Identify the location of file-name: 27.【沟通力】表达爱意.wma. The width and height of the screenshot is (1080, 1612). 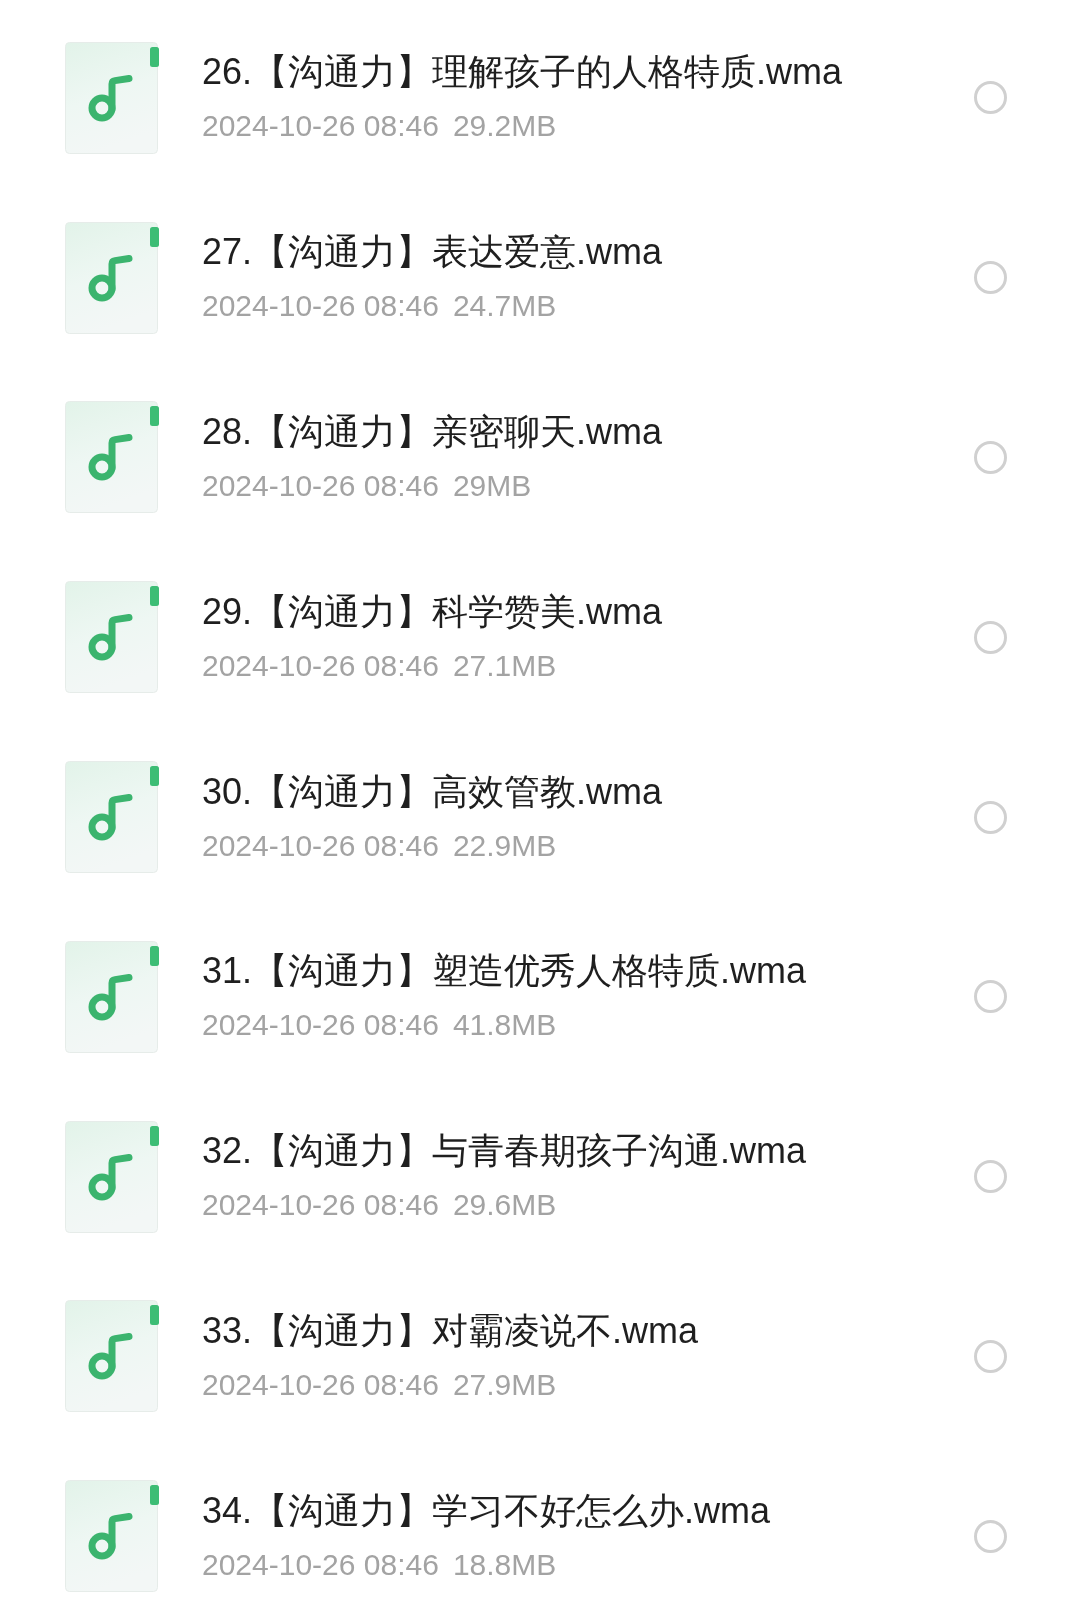
(432, 252).